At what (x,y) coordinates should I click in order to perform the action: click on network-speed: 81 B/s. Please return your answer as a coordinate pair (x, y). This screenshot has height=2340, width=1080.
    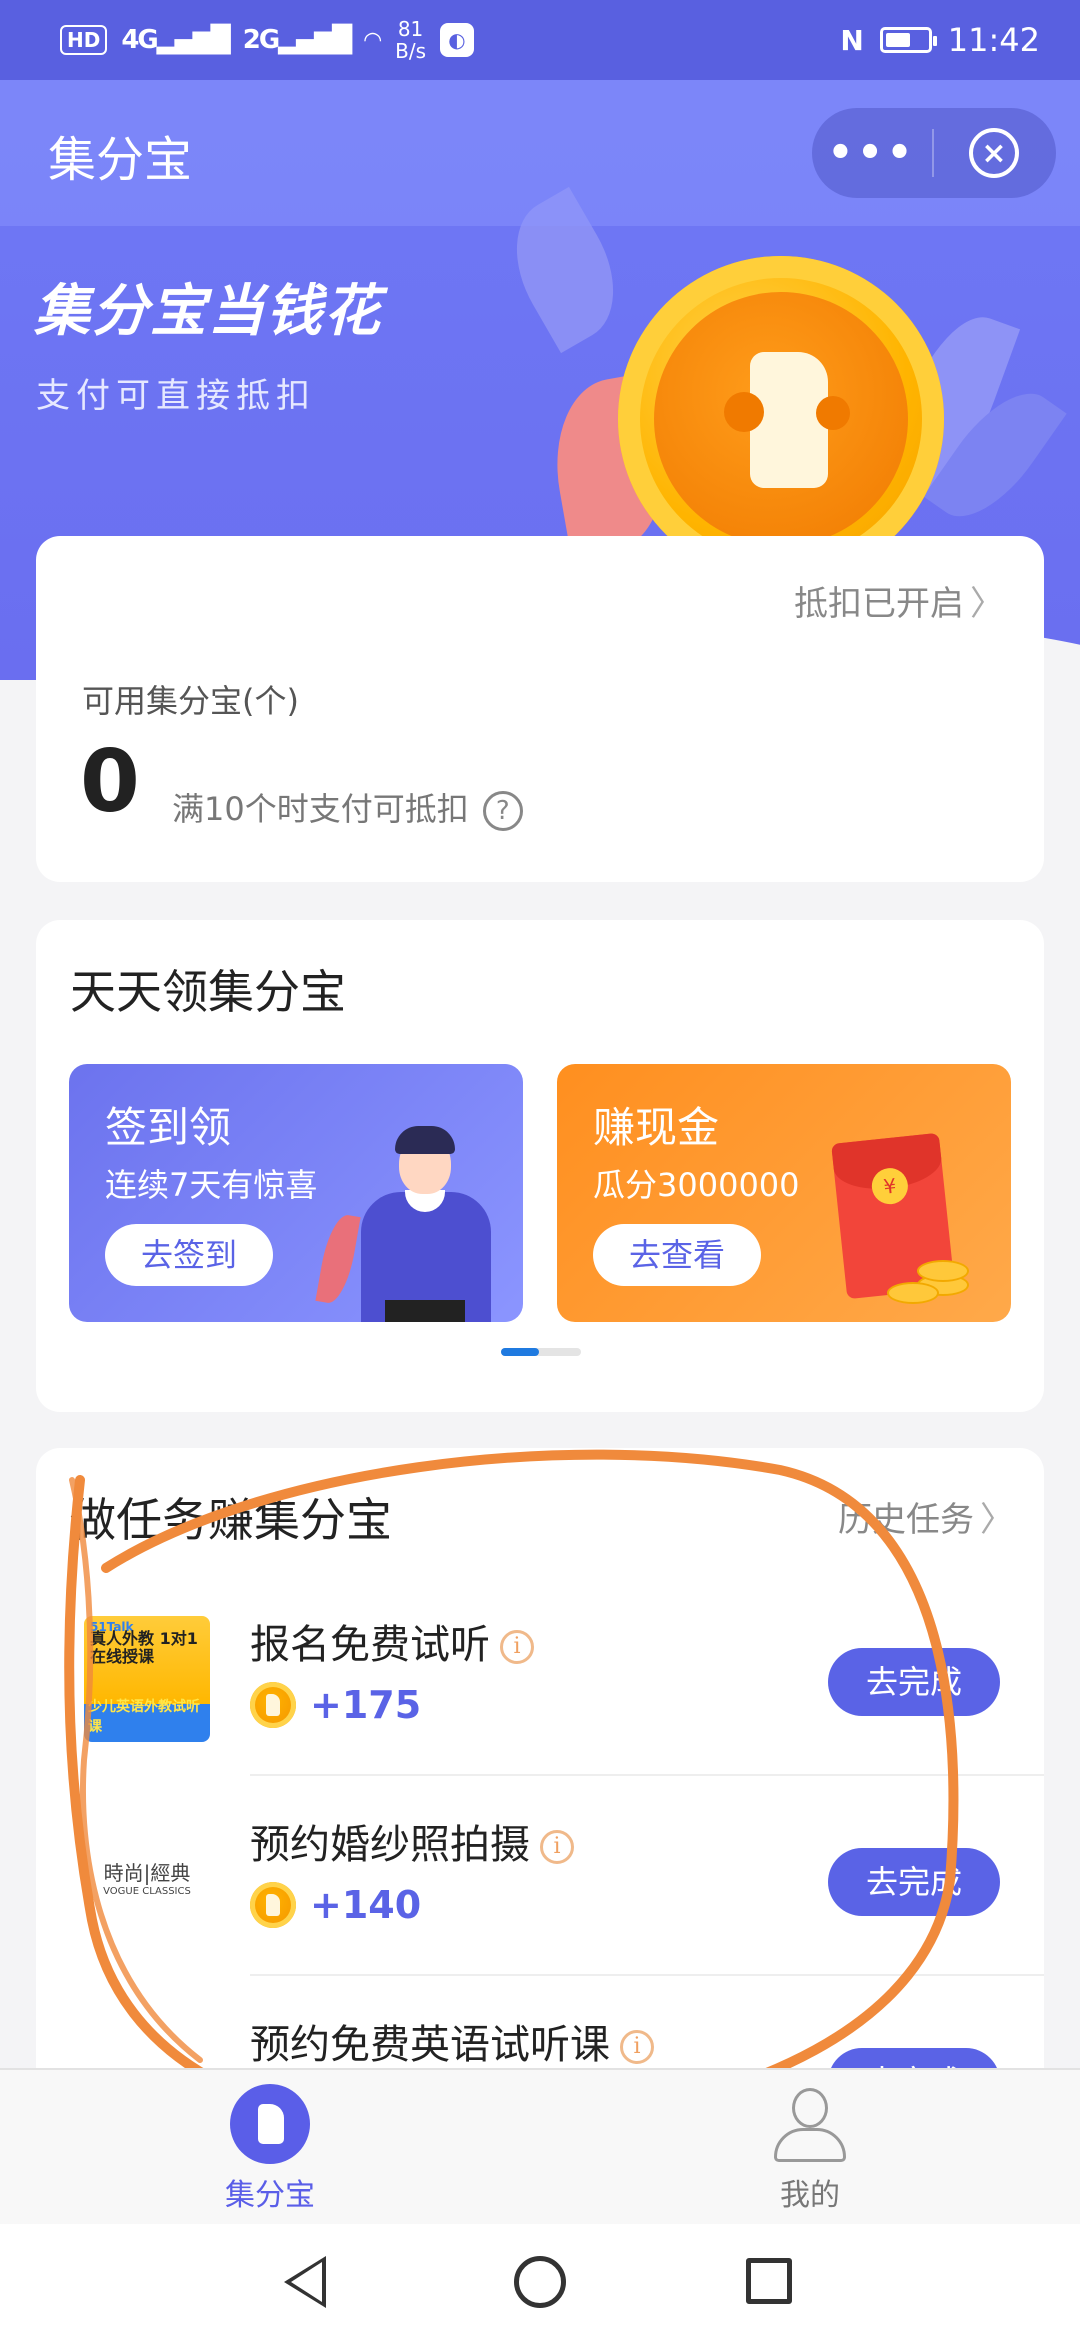
    Looking at the image, I should click on (410, 40).